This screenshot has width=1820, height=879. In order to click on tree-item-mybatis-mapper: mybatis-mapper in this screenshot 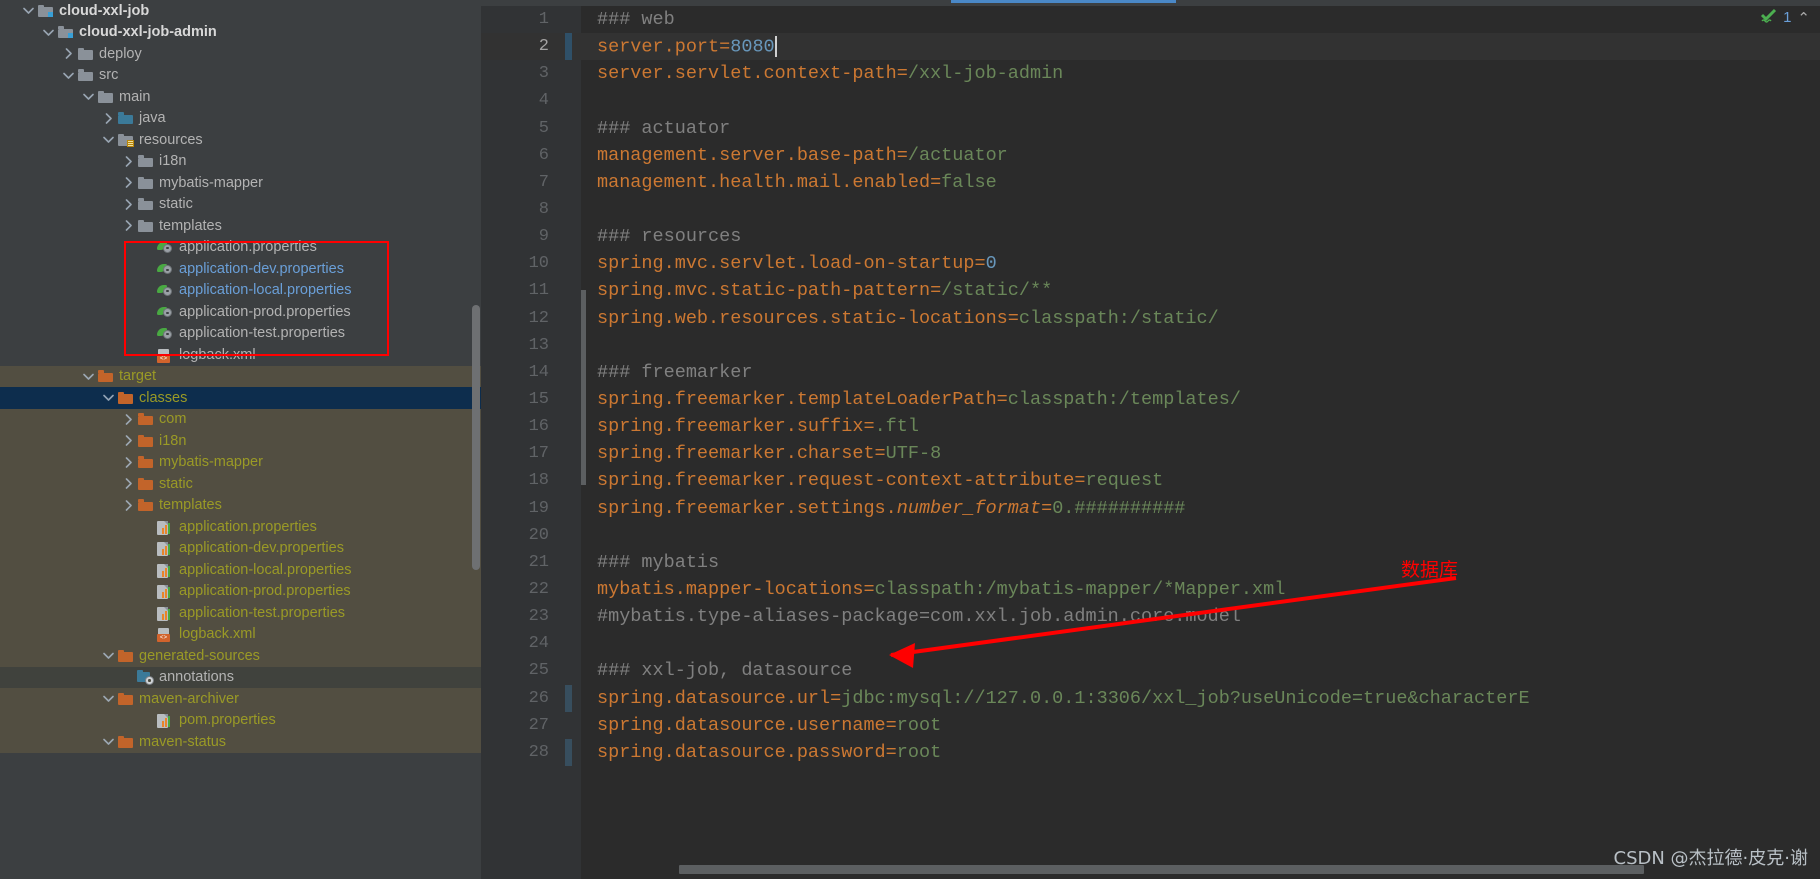, I will do `click(240, 183)`.